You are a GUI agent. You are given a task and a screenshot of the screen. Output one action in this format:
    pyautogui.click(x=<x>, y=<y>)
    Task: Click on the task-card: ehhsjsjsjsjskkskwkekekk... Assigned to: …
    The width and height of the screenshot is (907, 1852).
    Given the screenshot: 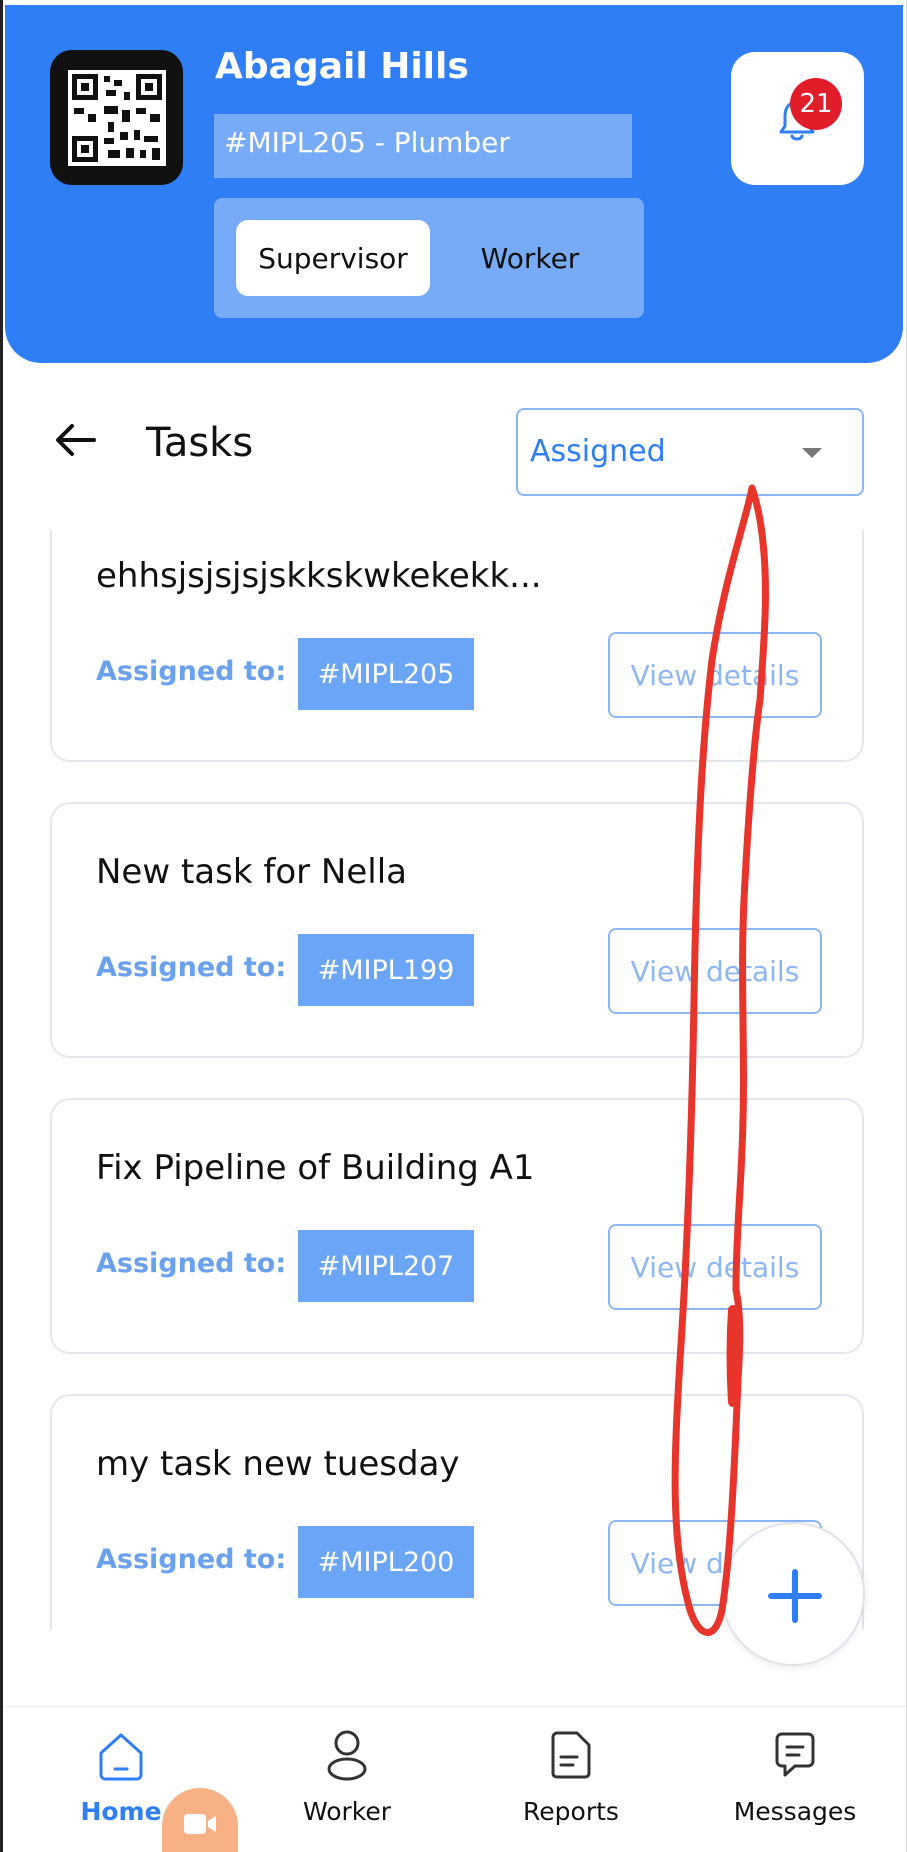 What is the action you would take?
    pyautogui.click(x=457, y=646)
    